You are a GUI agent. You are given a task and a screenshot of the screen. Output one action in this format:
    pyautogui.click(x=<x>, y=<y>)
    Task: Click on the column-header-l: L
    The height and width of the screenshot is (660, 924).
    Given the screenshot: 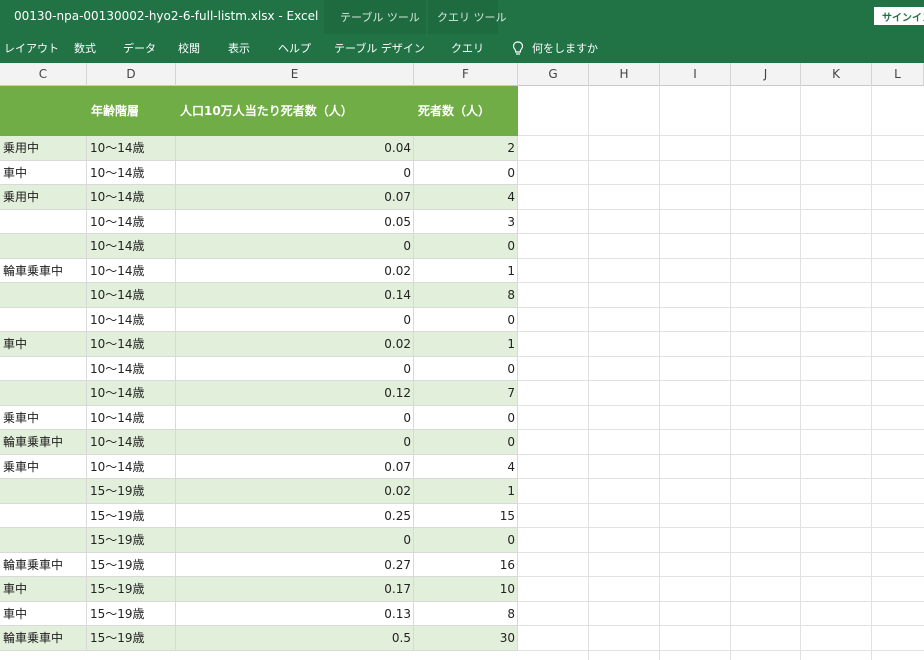 What is the action you would take?
    pyautogui.click(x=898, y=74)
    